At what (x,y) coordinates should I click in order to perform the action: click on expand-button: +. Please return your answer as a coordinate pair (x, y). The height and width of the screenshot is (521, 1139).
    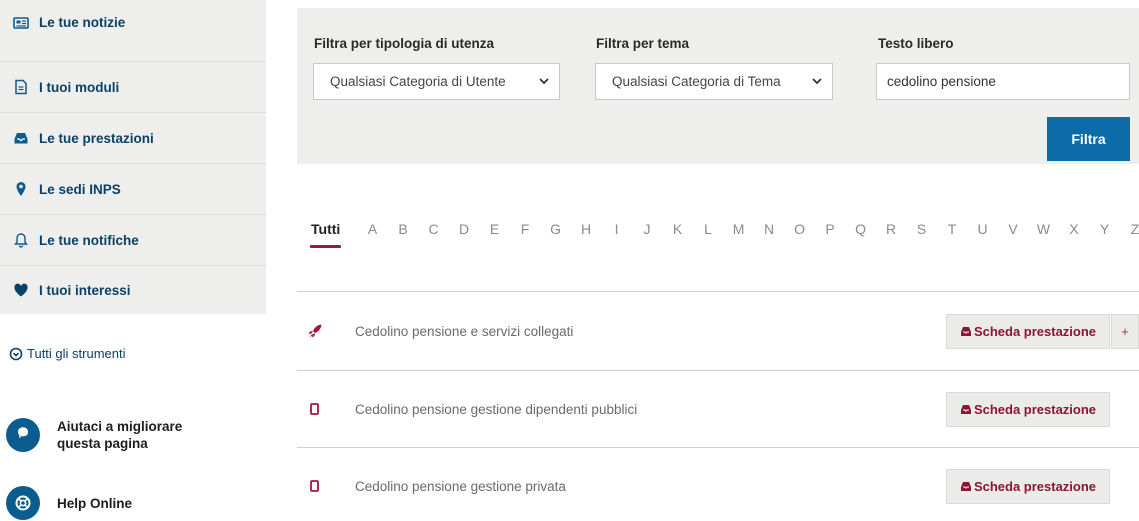
    Looking at the image, I should click on (1125, 331).